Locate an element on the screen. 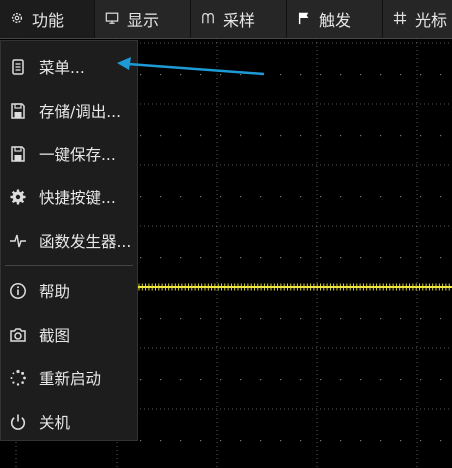 Image resolution: width=452 pixels, height=468 pixels. toolbar-trigger-label: 触发 is located at coordinates (335, 20).